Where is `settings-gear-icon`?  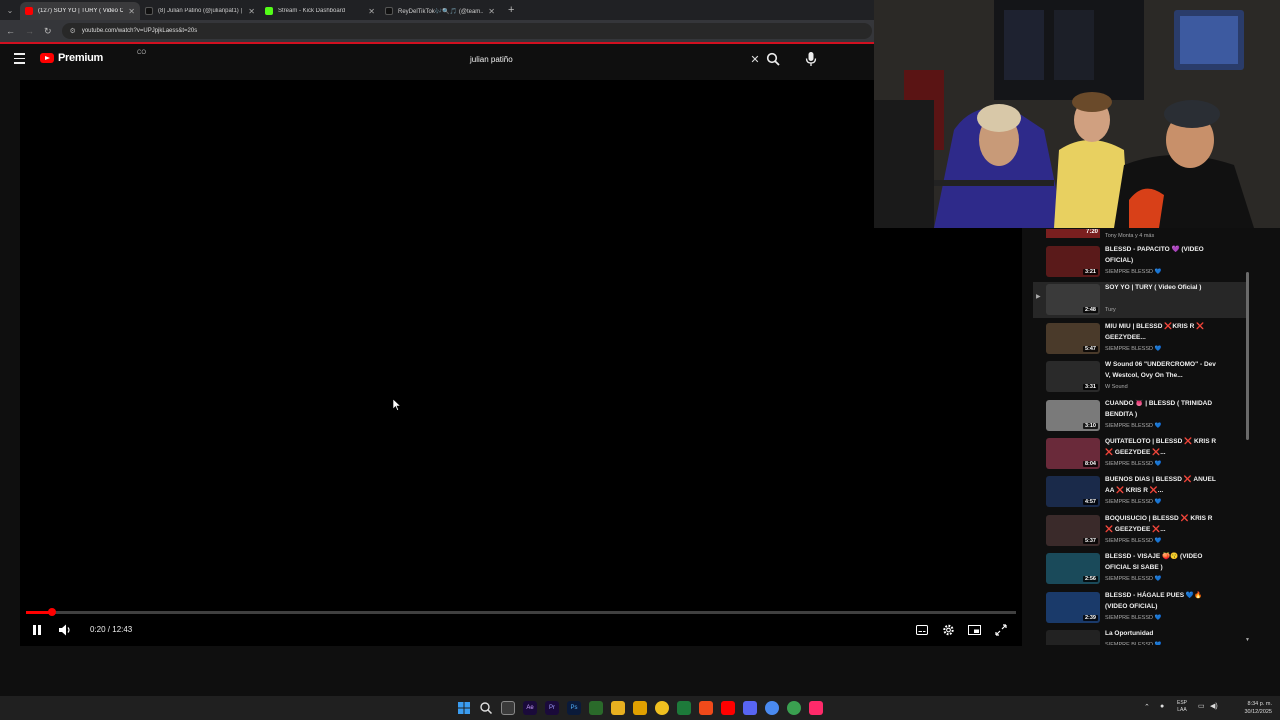
settings-gear-icon is located at coordinates (948, 630).